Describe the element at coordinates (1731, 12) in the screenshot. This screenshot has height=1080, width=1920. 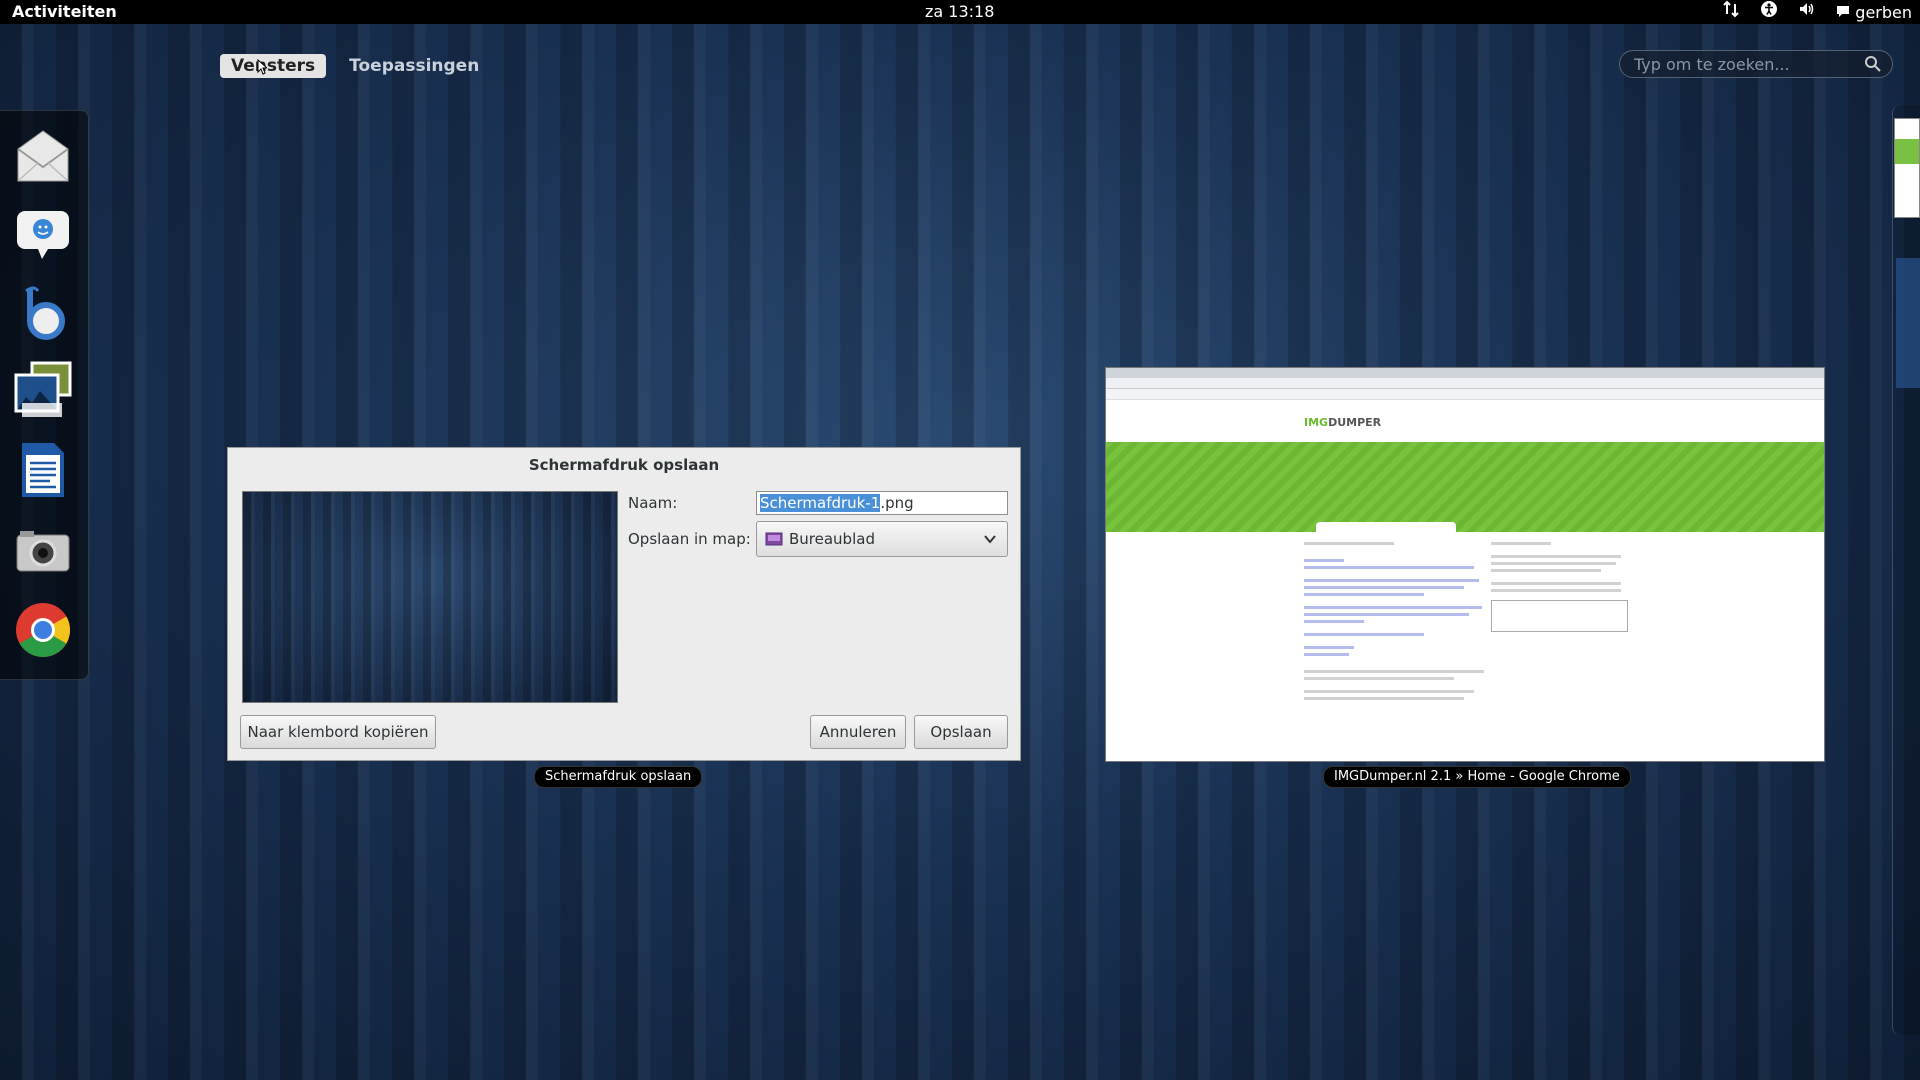
I see `network-icon` at that location.